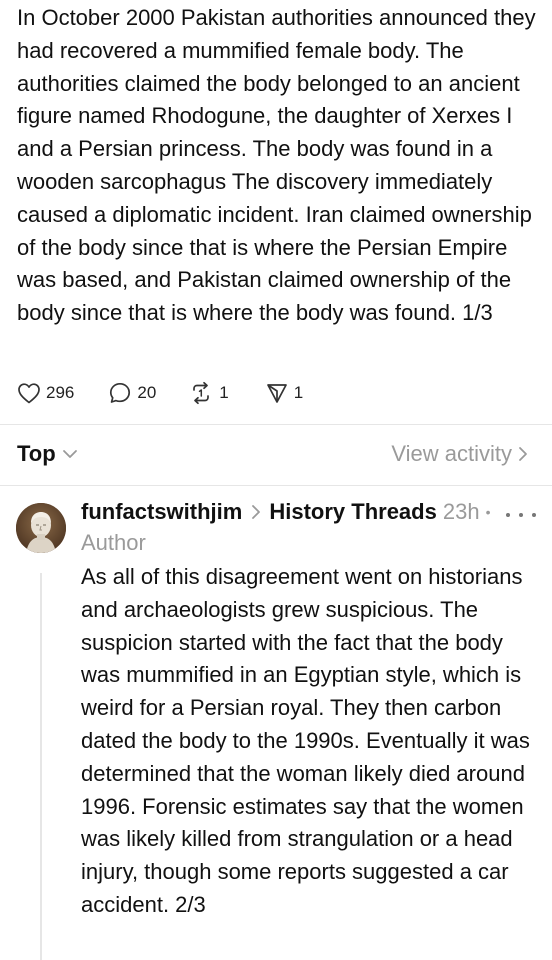 The image size is (552, 960). I want to click on heart-icon, so click(29, 393).